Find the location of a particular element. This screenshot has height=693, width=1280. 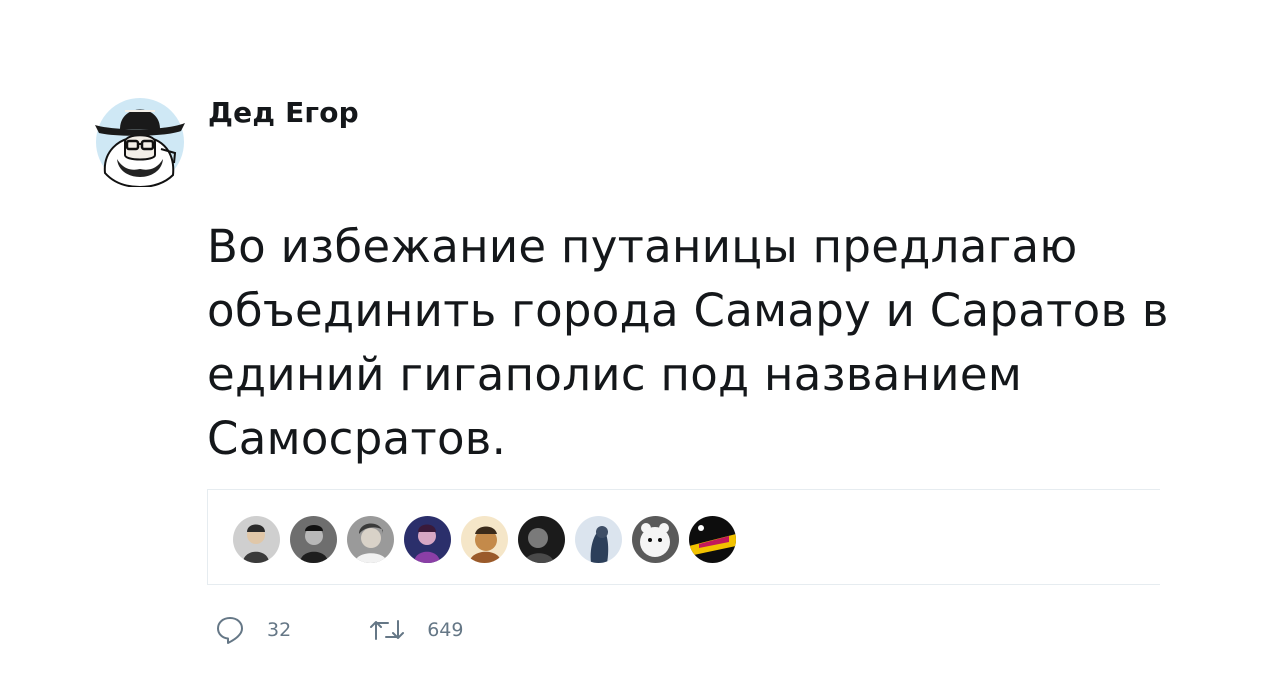

retweet-button: 649 is located at coordinates (416, 630).